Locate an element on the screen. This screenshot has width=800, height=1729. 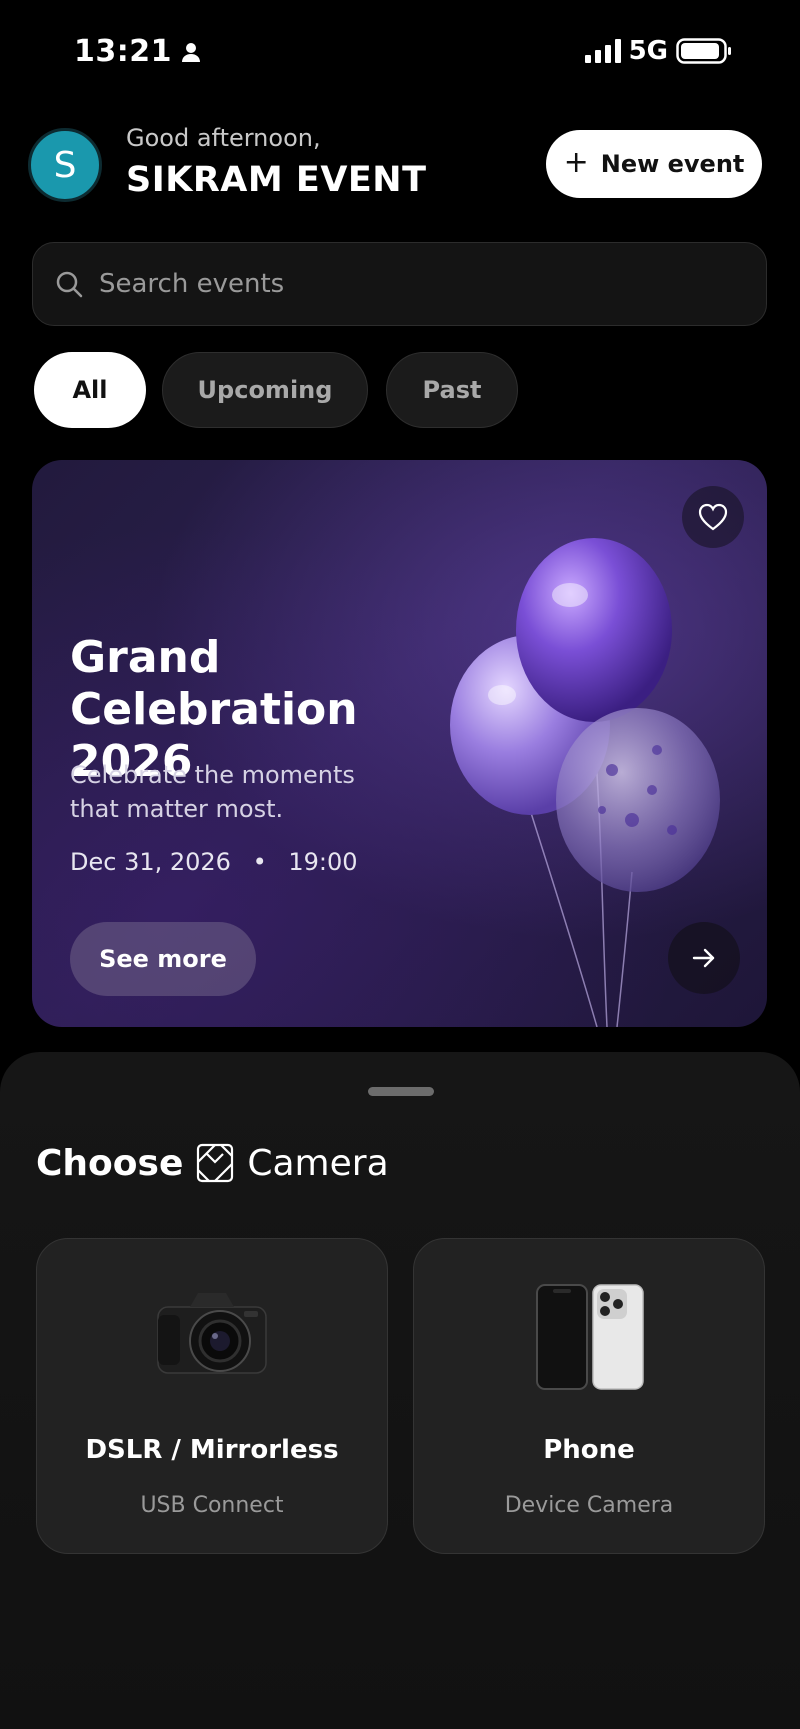
smartphone-icon is located at coordinates (590, 1337).